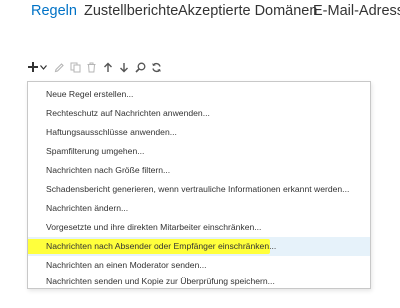  I want to click on delete-button, so click(91, 67).